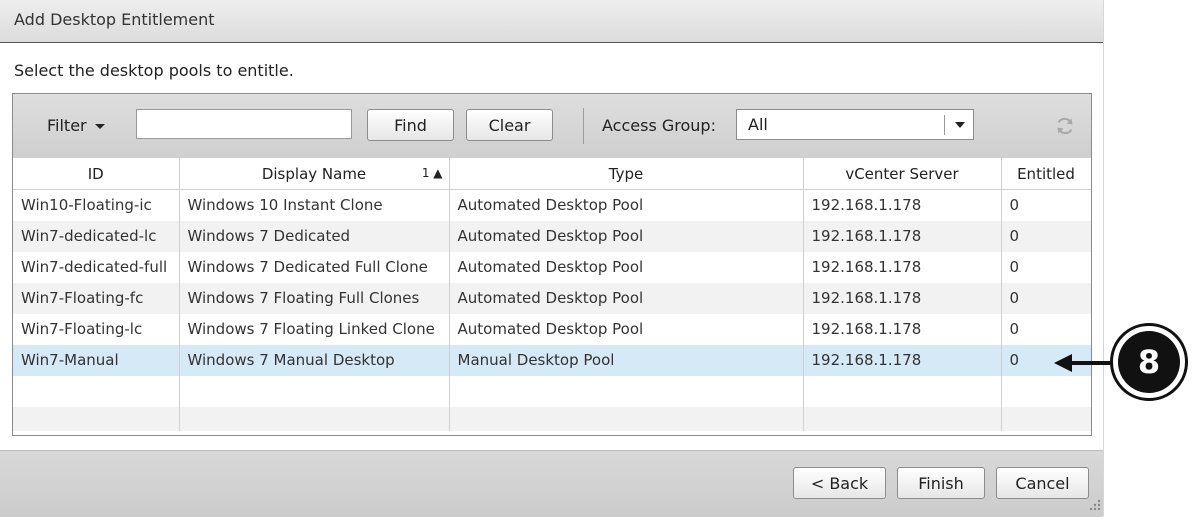 The width and height of the screenshot is (1194, 517). What do you see at coordinates (154, 70) in the screenshot?
I see `instruction-text: Select the desktop pools to entitle.` at bounding box center [154, 70].